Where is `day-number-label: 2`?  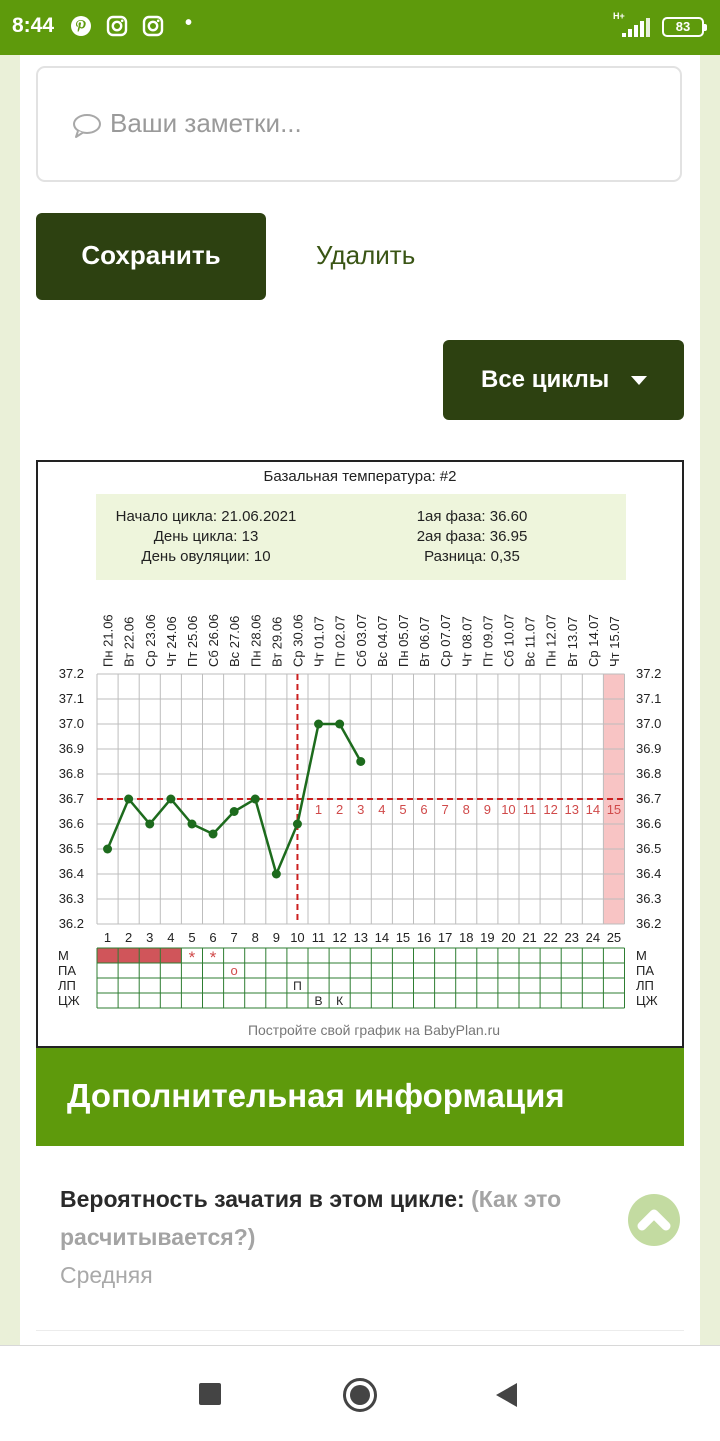 day-number-label: 2 is located at coordinates (128, 937).